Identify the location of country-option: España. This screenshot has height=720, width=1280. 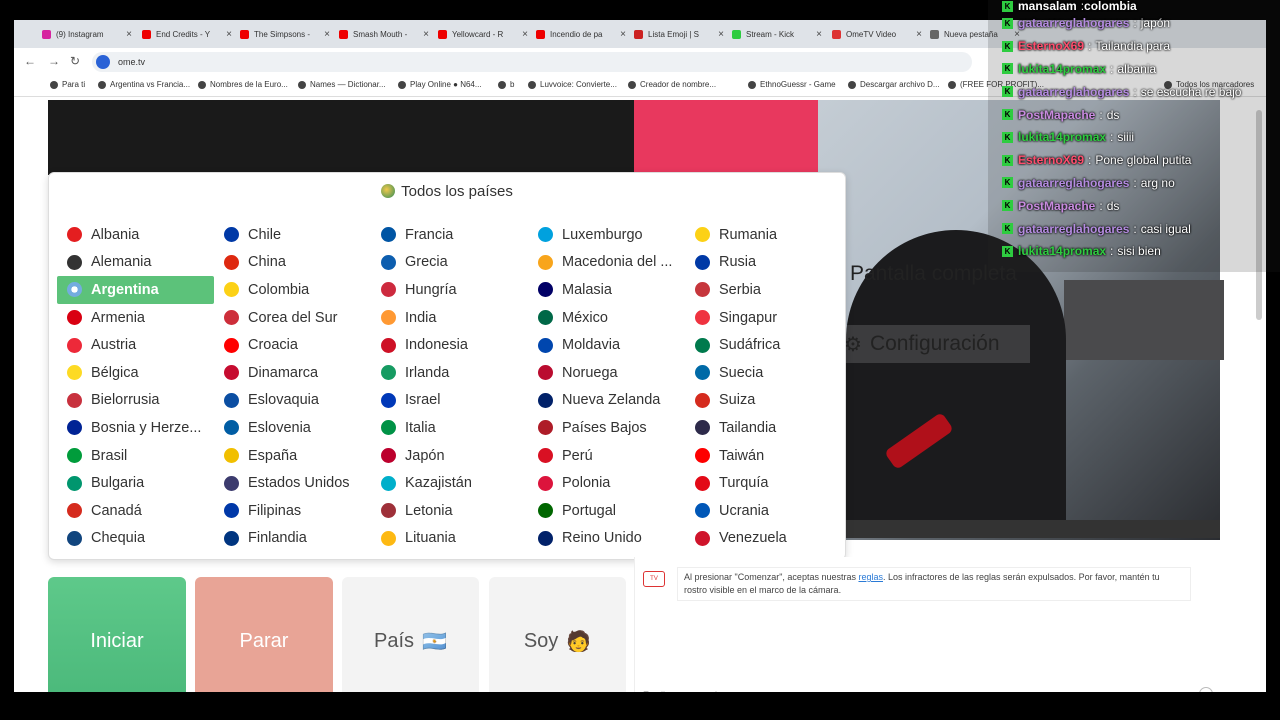
(292, 456).